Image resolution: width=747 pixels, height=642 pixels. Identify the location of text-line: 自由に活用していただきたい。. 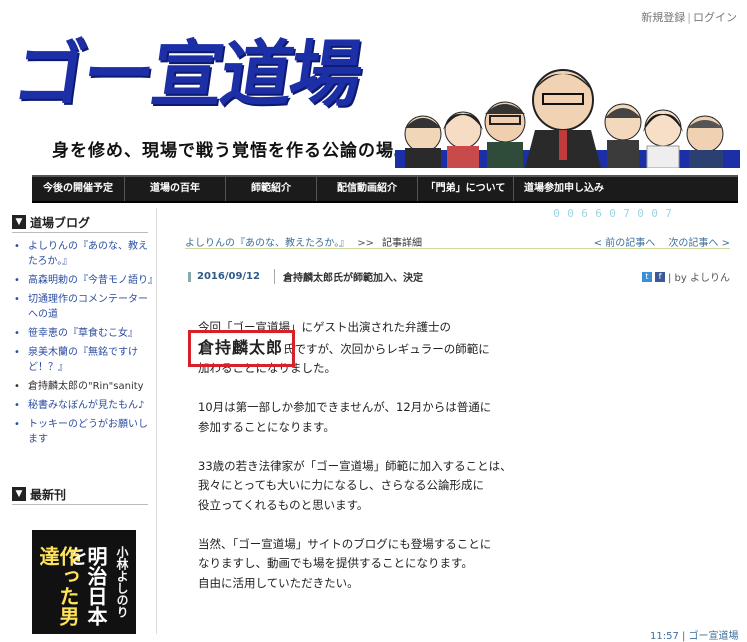
(278, 582).